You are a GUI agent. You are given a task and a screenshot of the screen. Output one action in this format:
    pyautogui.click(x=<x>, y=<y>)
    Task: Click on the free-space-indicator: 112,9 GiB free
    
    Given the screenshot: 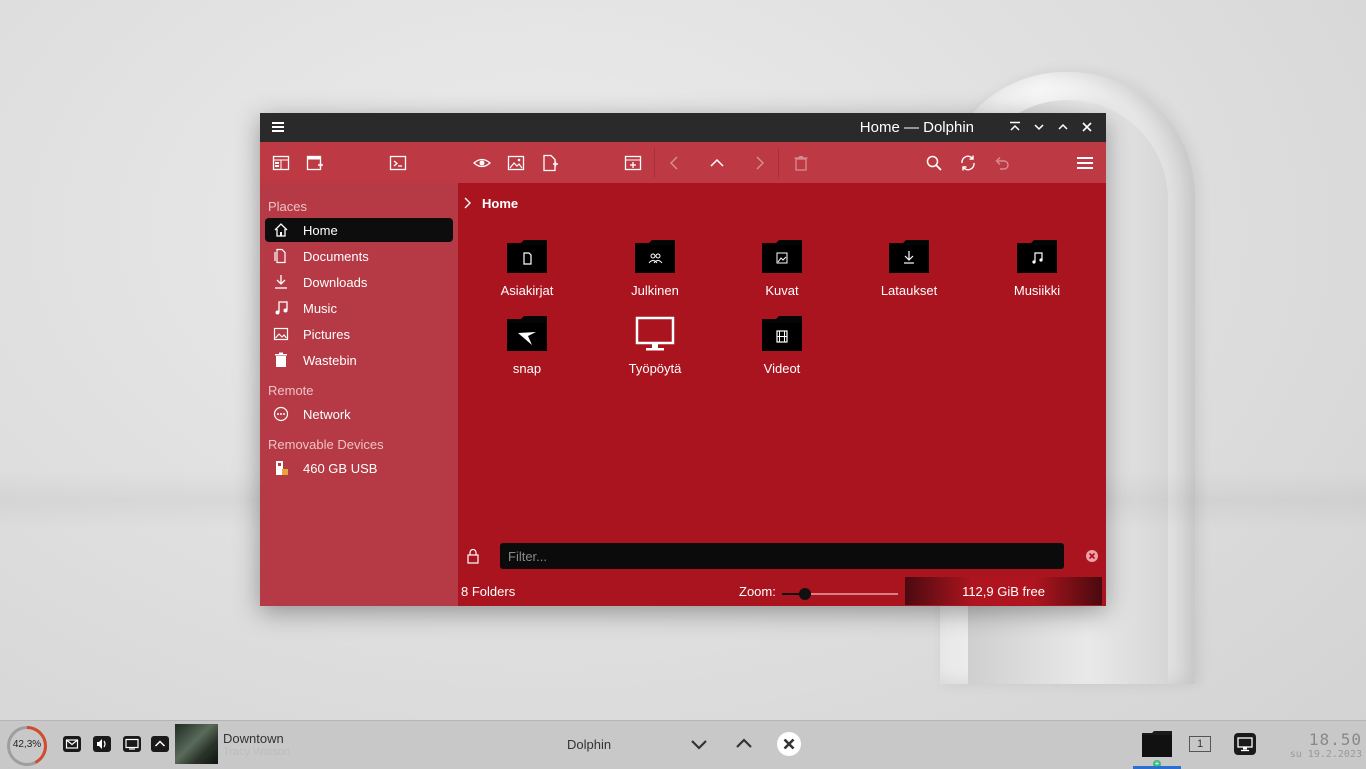 What is the action you would take?
    pyautogui.click(x=1003, y=591)
    